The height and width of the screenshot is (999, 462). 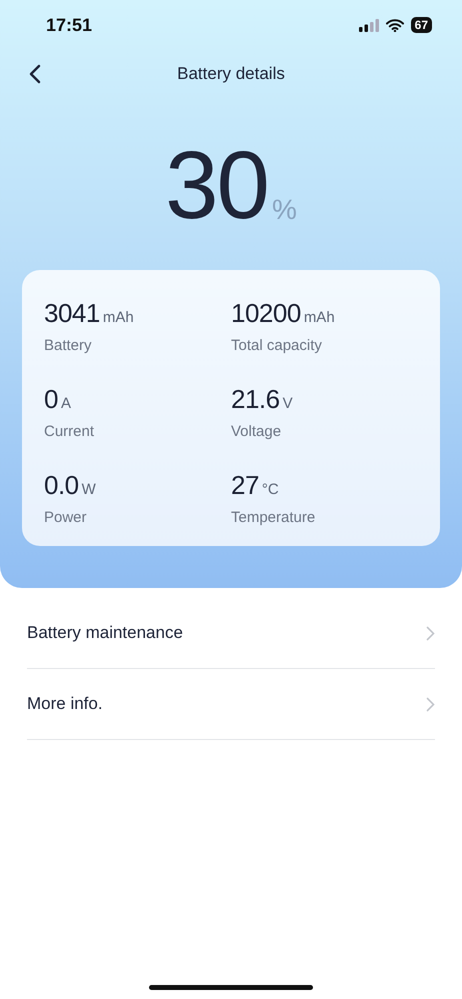 What do you see at coordinates (277, 345) in the screenshot?
I see `stat-label: Total capacity` at bounding box center [277, 345].